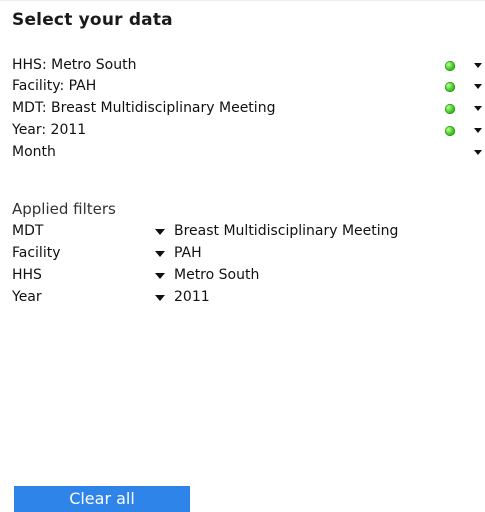  I want to click on selector-mdt-label: MDT: Breast Multidisciplinary Meeting, so click(144, 108).